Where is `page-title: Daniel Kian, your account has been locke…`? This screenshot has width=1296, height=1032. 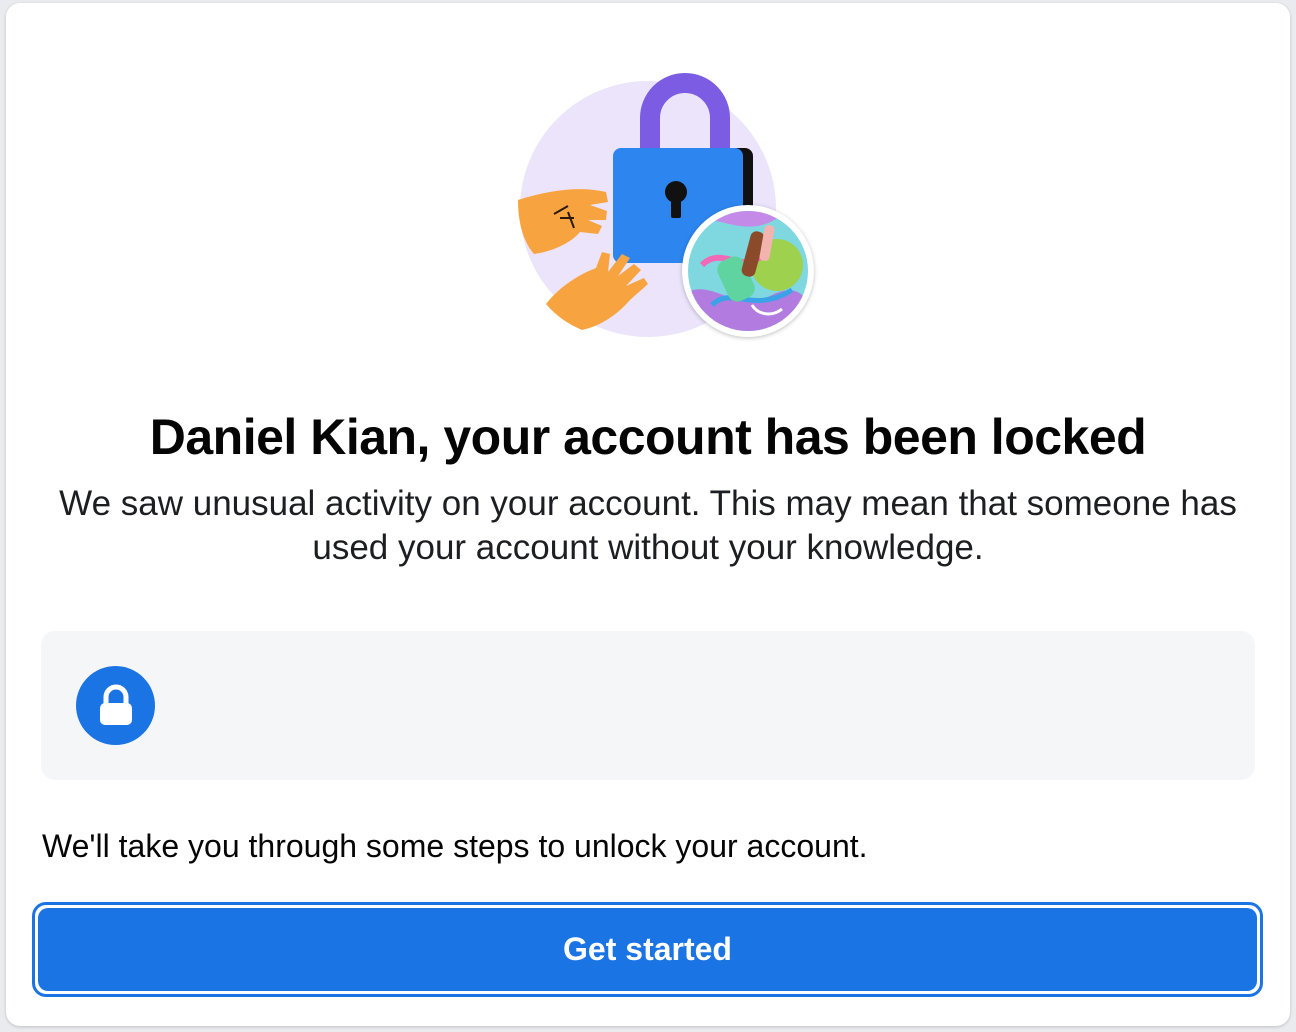 page-title: Daniel Kian, your account has been locke… is located at coordinates (648, 437).